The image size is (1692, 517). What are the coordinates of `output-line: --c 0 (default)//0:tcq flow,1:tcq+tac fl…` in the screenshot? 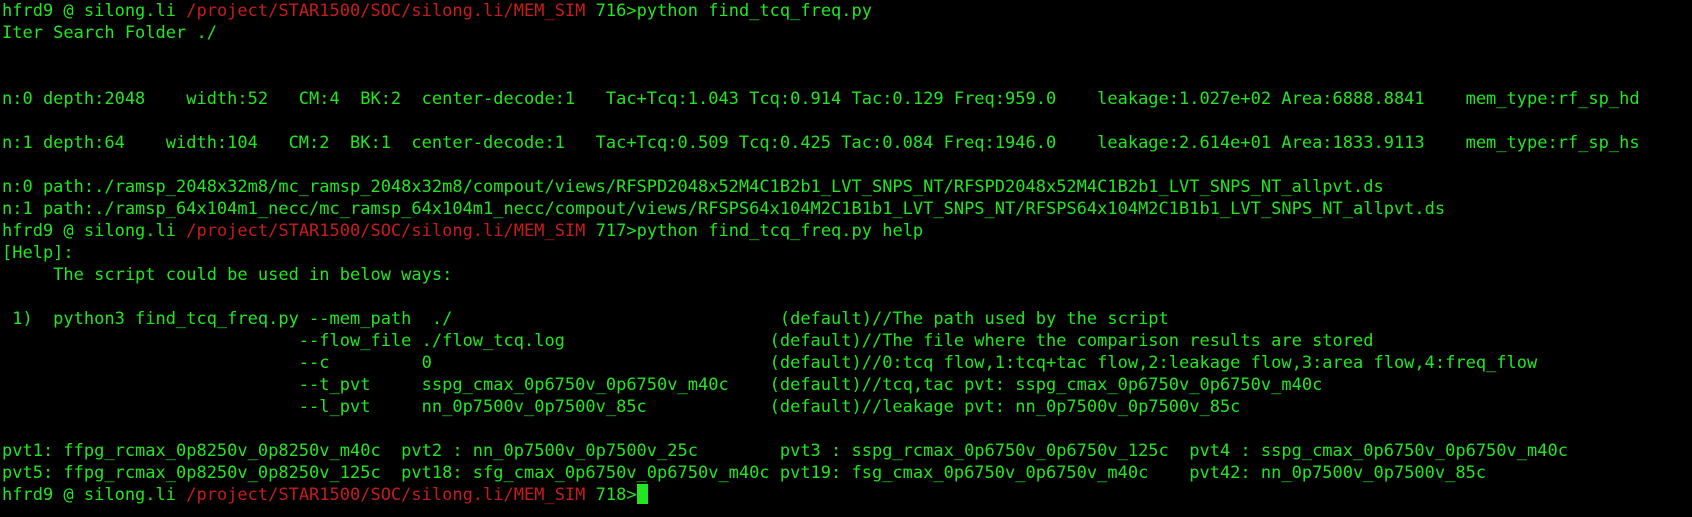 It's located at (770, 363).